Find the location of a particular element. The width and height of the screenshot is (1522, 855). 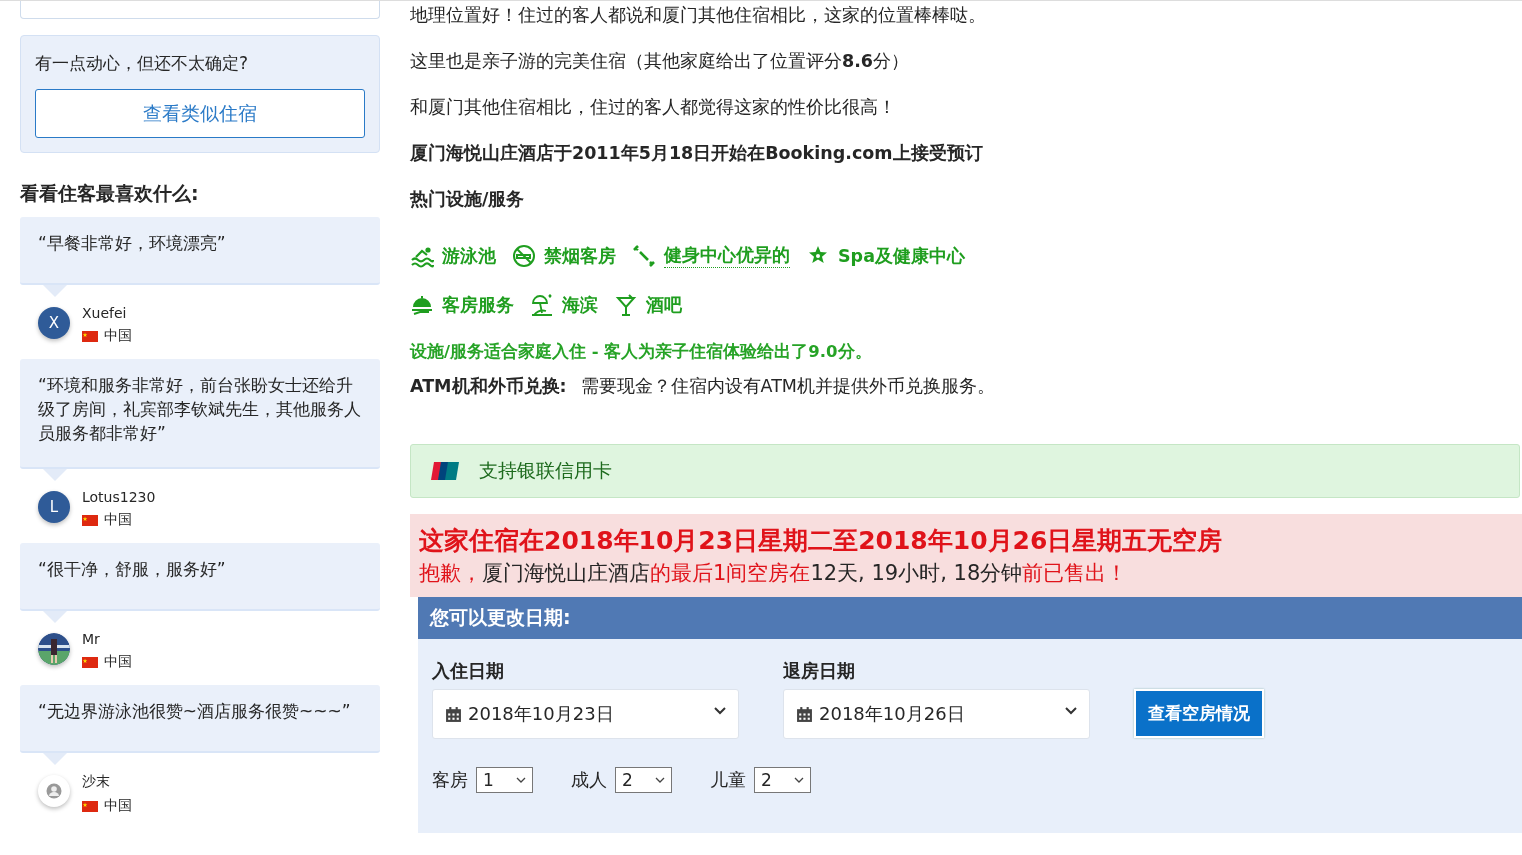

alert-text: 抱歉，厦门海悦山庄酒店的最后1间空房在12天, 19小时, 18分钟前已售出！ is located at coordinates (774, 573).